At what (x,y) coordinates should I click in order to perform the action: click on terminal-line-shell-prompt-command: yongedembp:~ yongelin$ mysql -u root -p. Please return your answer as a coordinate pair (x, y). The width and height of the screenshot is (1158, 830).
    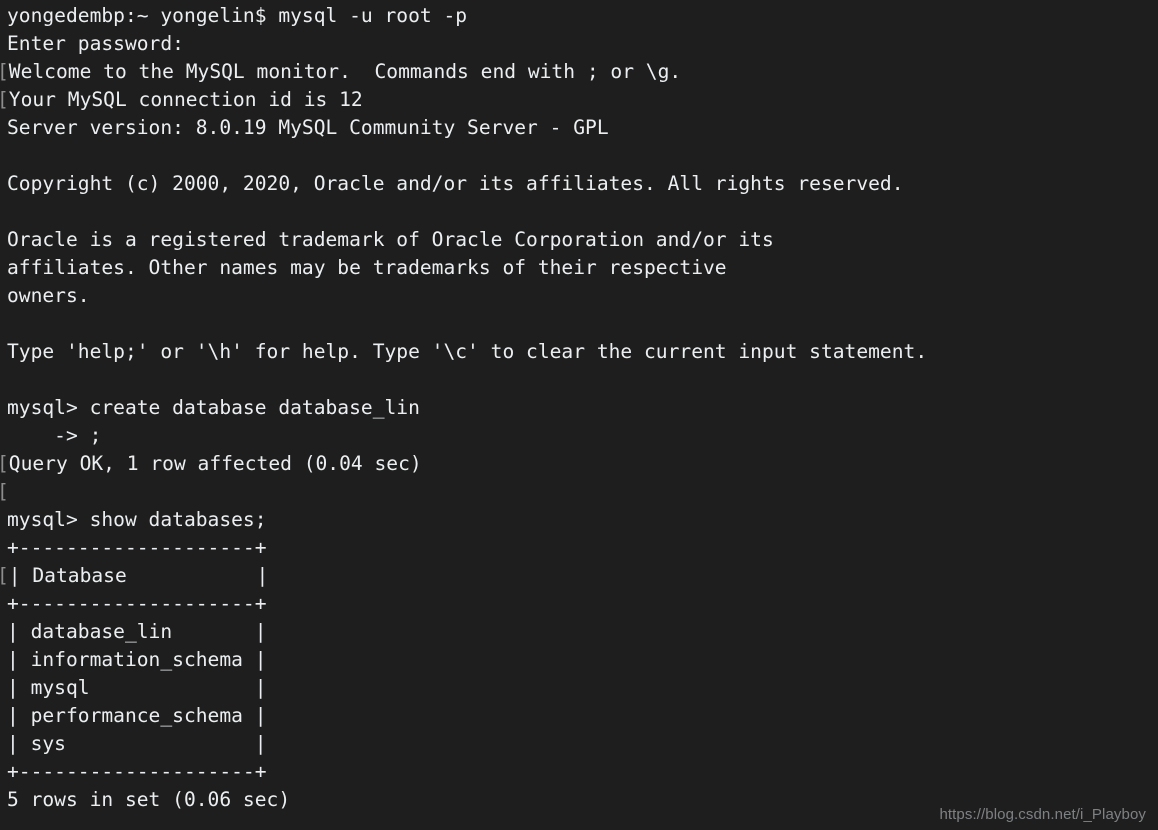
    Looking at the image, I should click on (463, 16).